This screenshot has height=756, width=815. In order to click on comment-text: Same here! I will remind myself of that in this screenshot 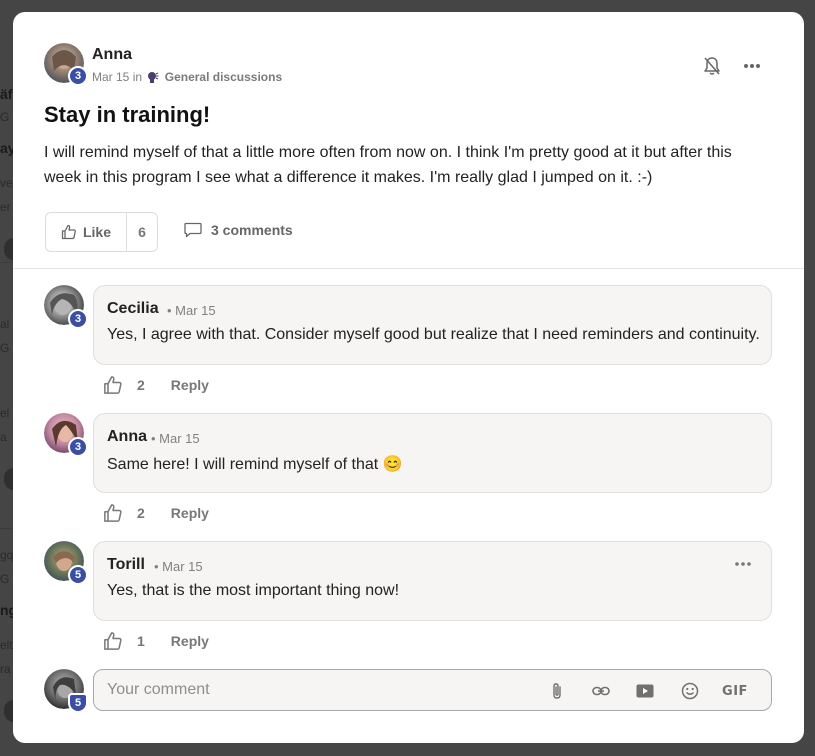, I will do `click(243, 464)`.